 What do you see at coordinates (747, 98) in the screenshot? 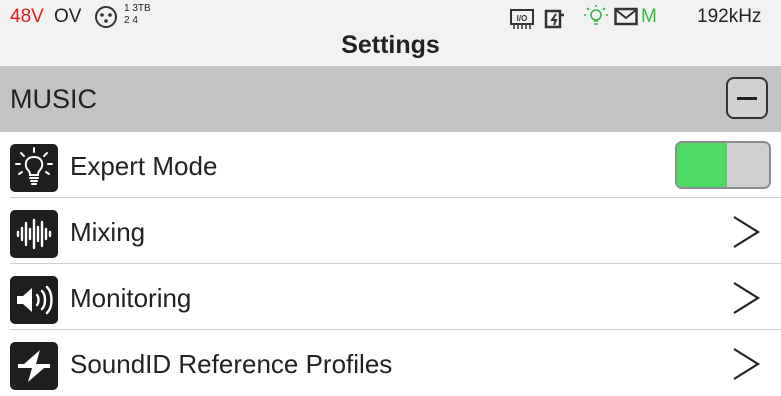
I see `collapse-section-button` at bounding box center [747, 98].